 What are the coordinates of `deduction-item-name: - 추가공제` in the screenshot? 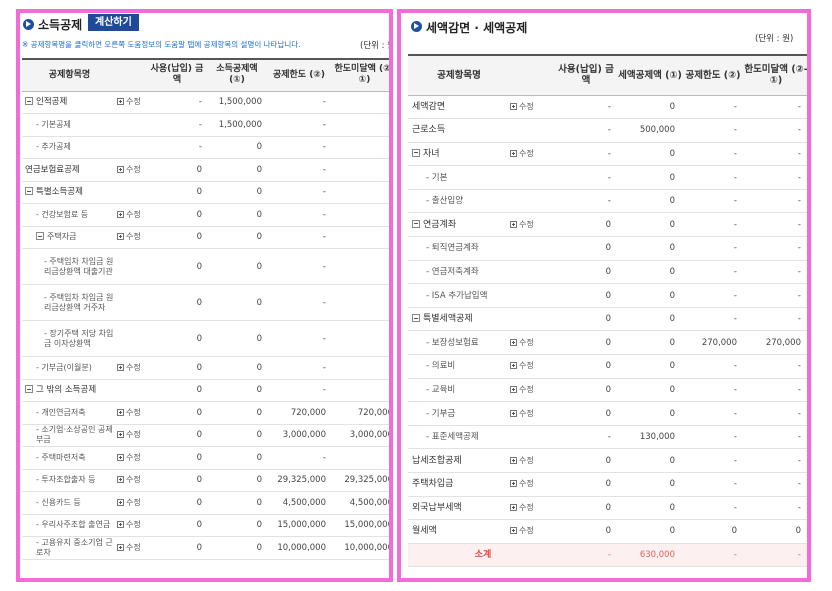 It's located at (69, 147).